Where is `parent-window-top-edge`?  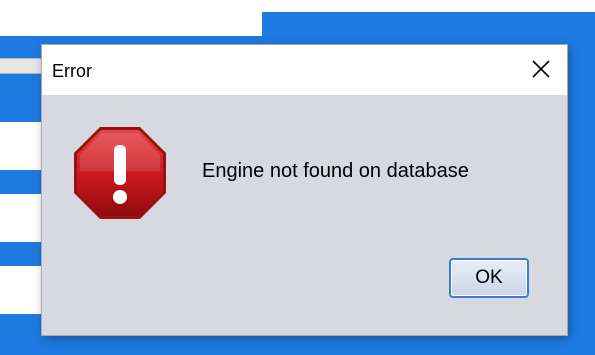
parent-window-top-edge is located at coordinates (428, 6).